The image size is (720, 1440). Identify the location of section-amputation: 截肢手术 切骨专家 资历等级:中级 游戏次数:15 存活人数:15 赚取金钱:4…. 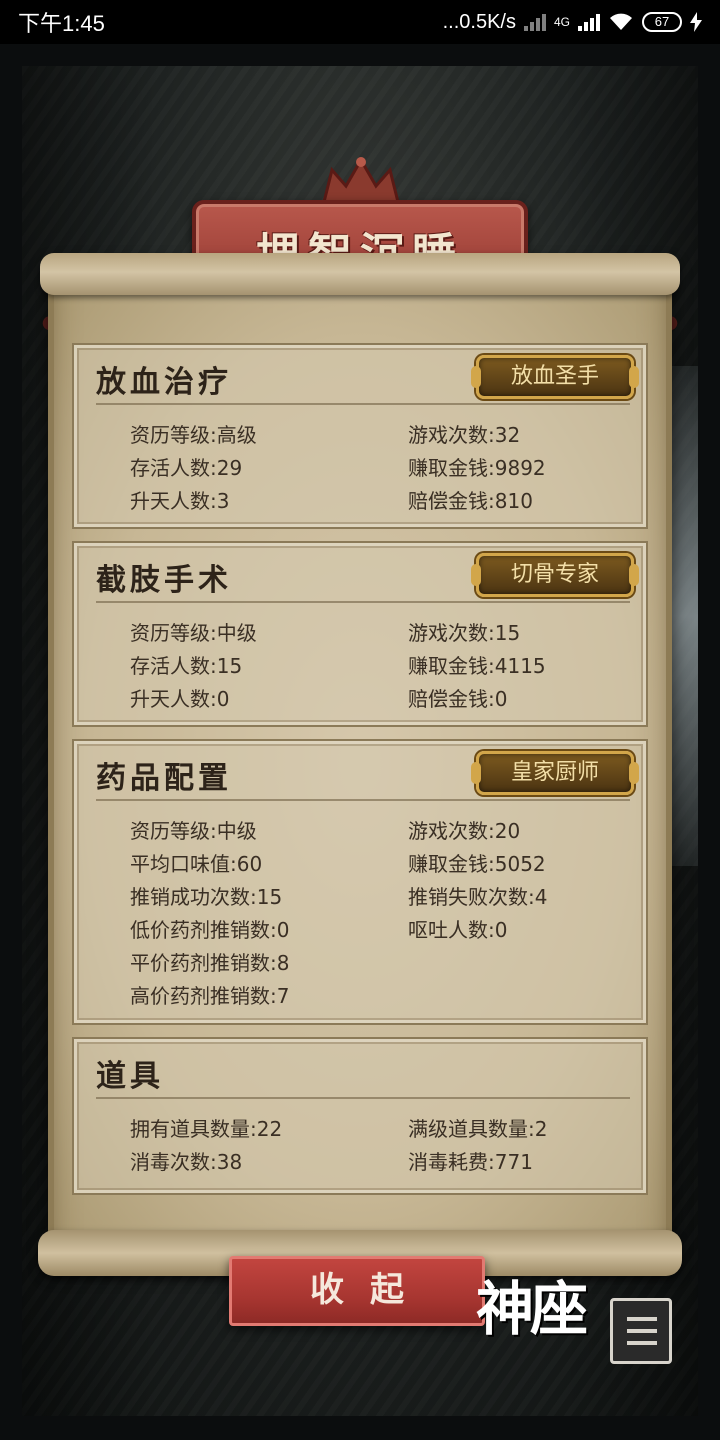
(360, 634).